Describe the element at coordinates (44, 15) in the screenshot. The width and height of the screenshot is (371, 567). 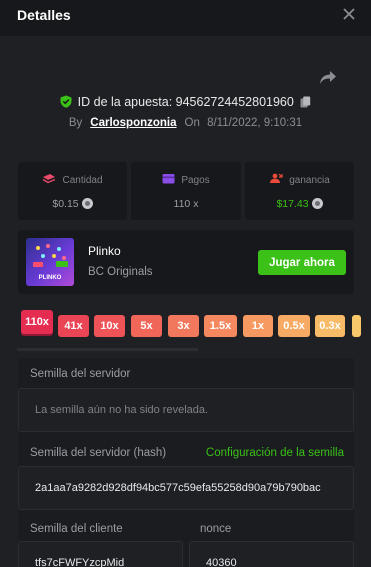
I see `modal-title: Detalles` at that location.